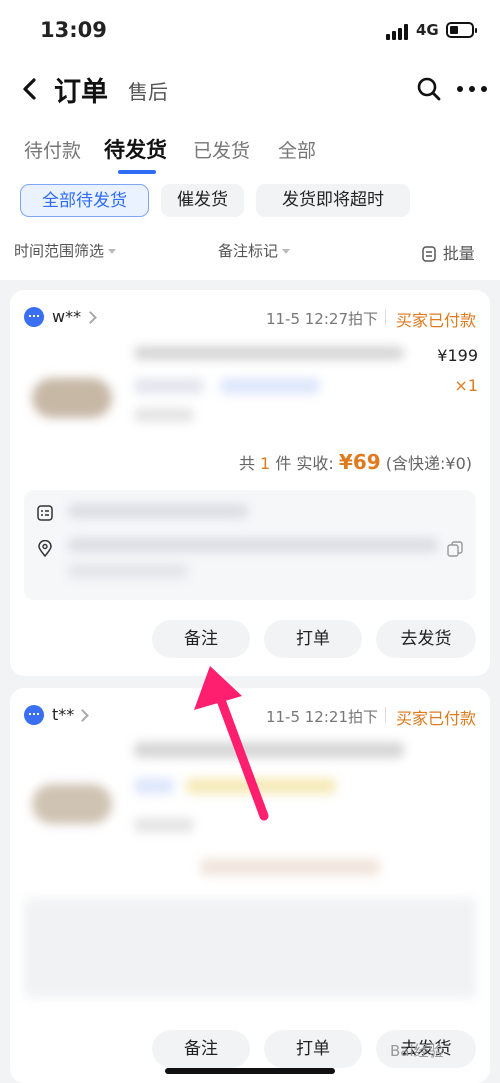  I want to click on chip-about-to-timeout: 发货即将超时, so click(333, 200).